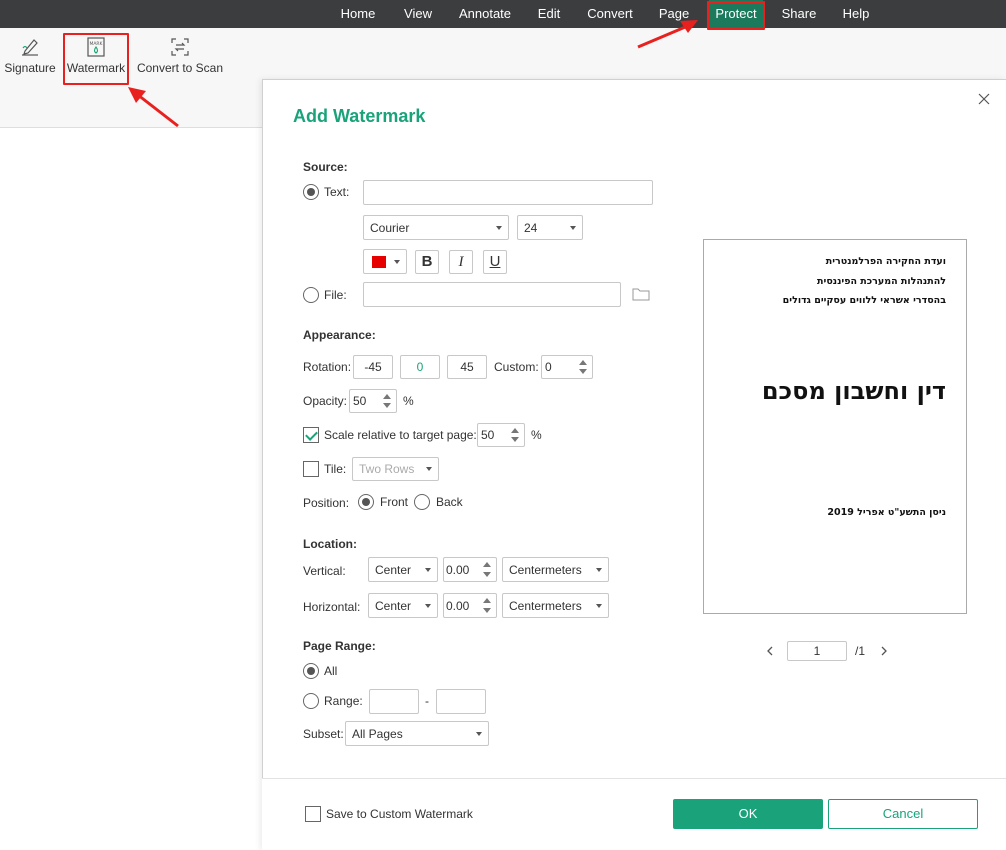 This screenshot has width=1006, height=850. I want to click on bold-button: B, so click(427, 262).